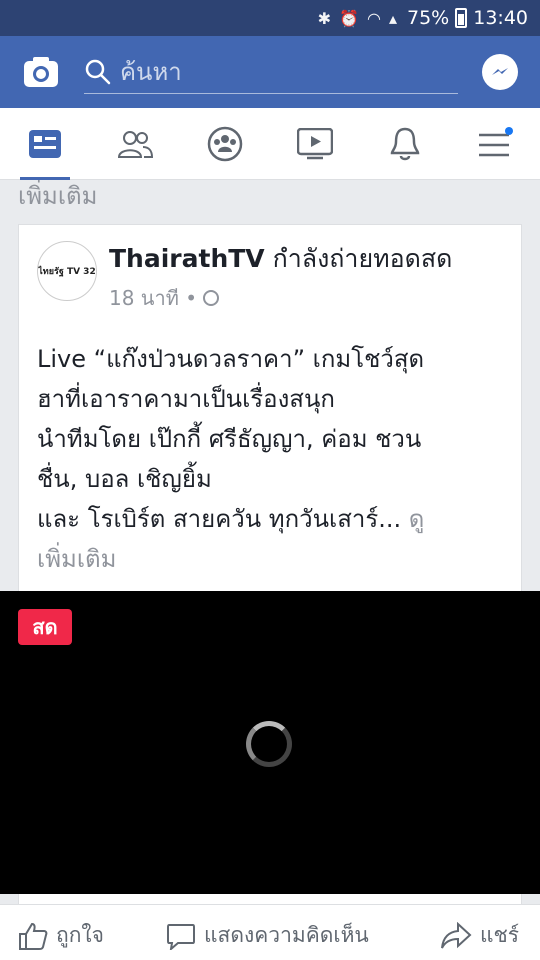  I want to click on groups-icon, so click(225, 144).